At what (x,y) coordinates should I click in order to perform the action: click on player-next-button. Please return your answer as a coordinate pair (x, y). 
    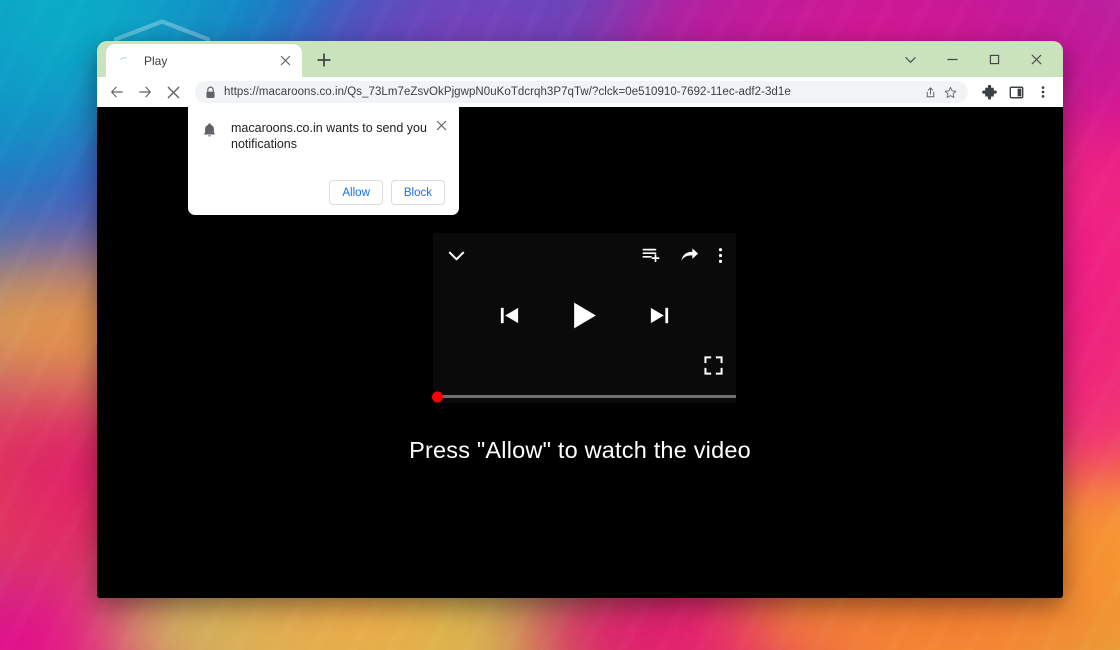
    Looking at the image, I should click on (659, 315).